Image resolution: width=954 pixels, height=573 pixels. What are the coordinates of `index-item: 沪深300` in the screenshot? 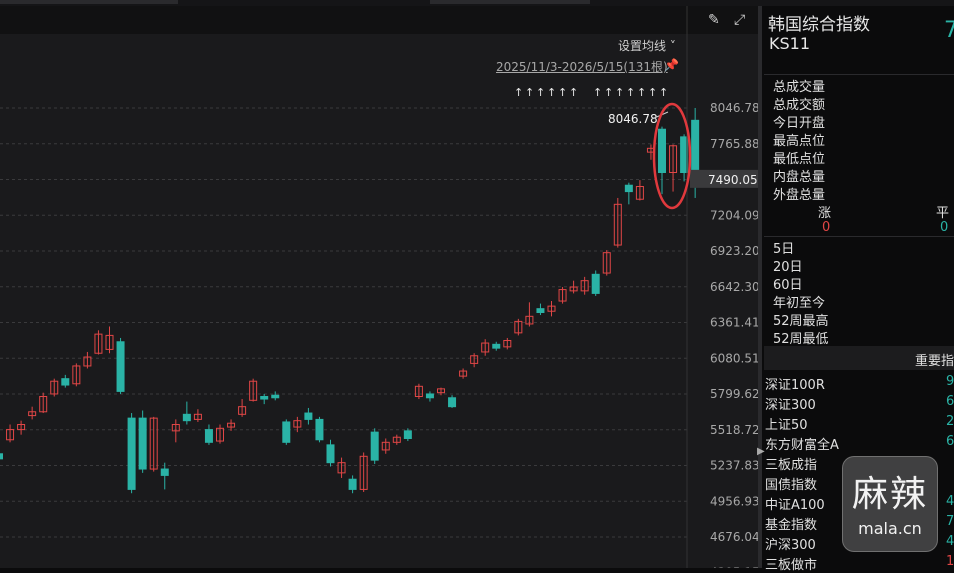 It's located at (790, 543).